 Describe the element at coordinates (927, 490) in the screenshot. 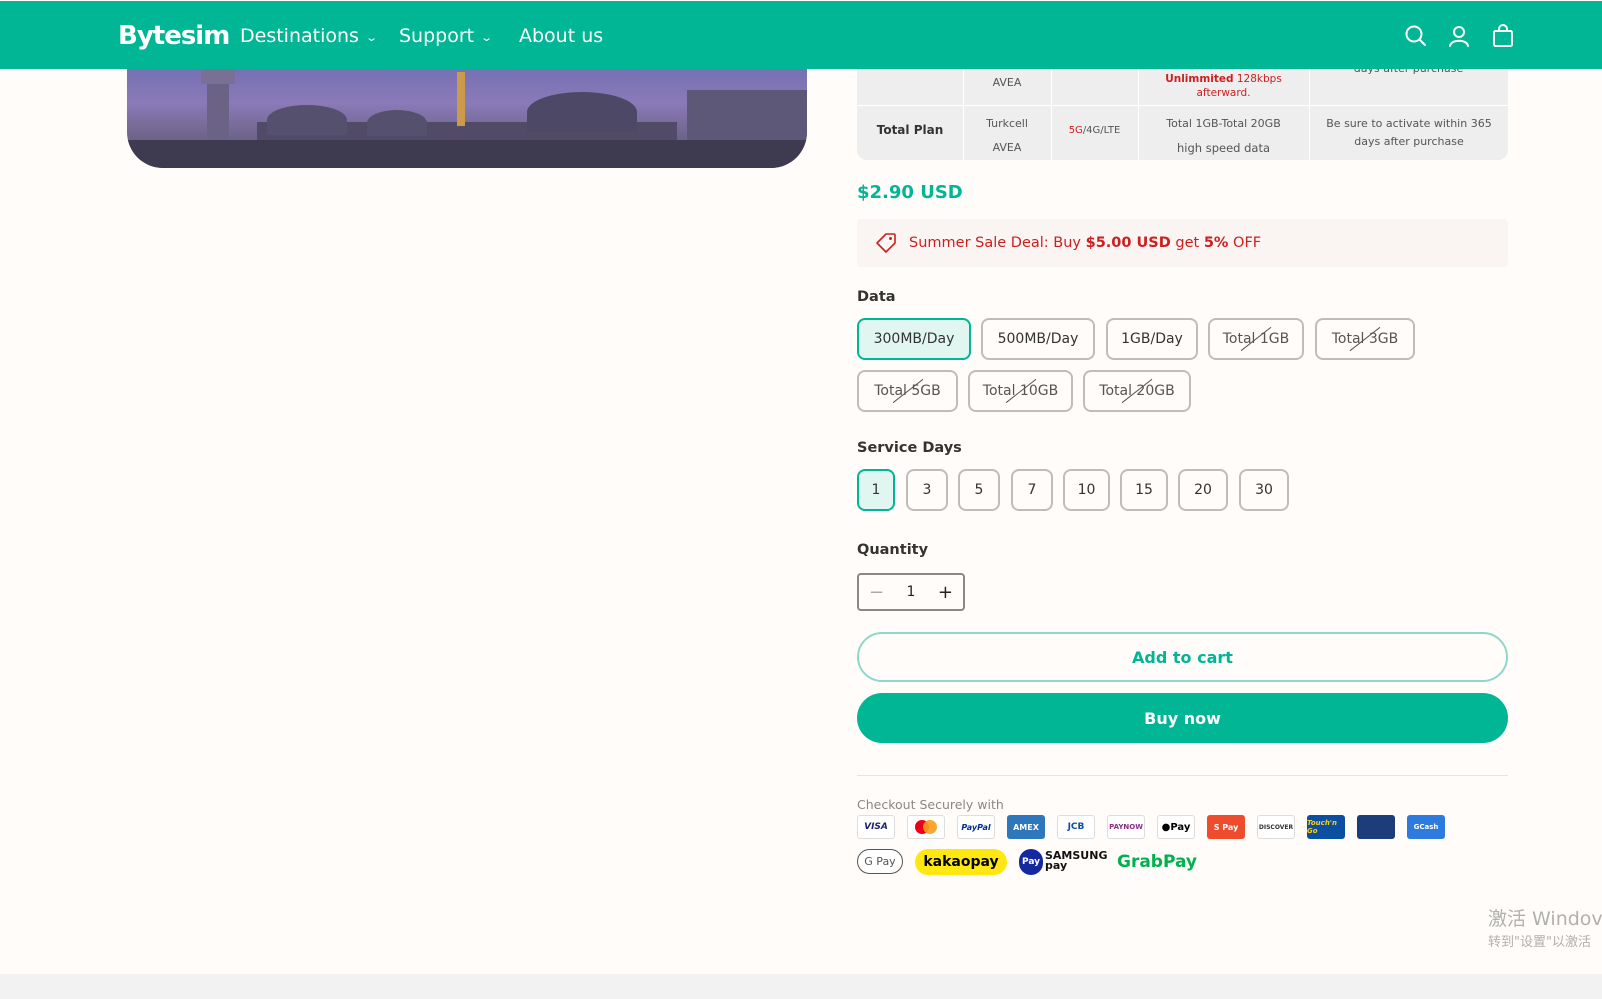

I see `days-option-3: 3` at that location.